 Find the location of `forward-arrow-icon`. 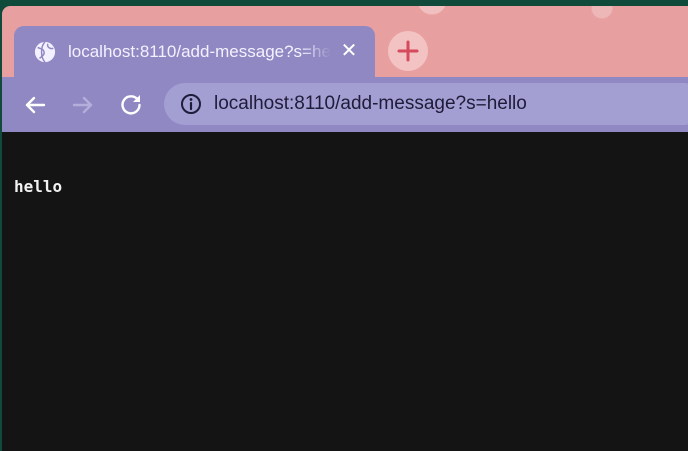

forward-arrow-icon is located at coordinates (82, 105).